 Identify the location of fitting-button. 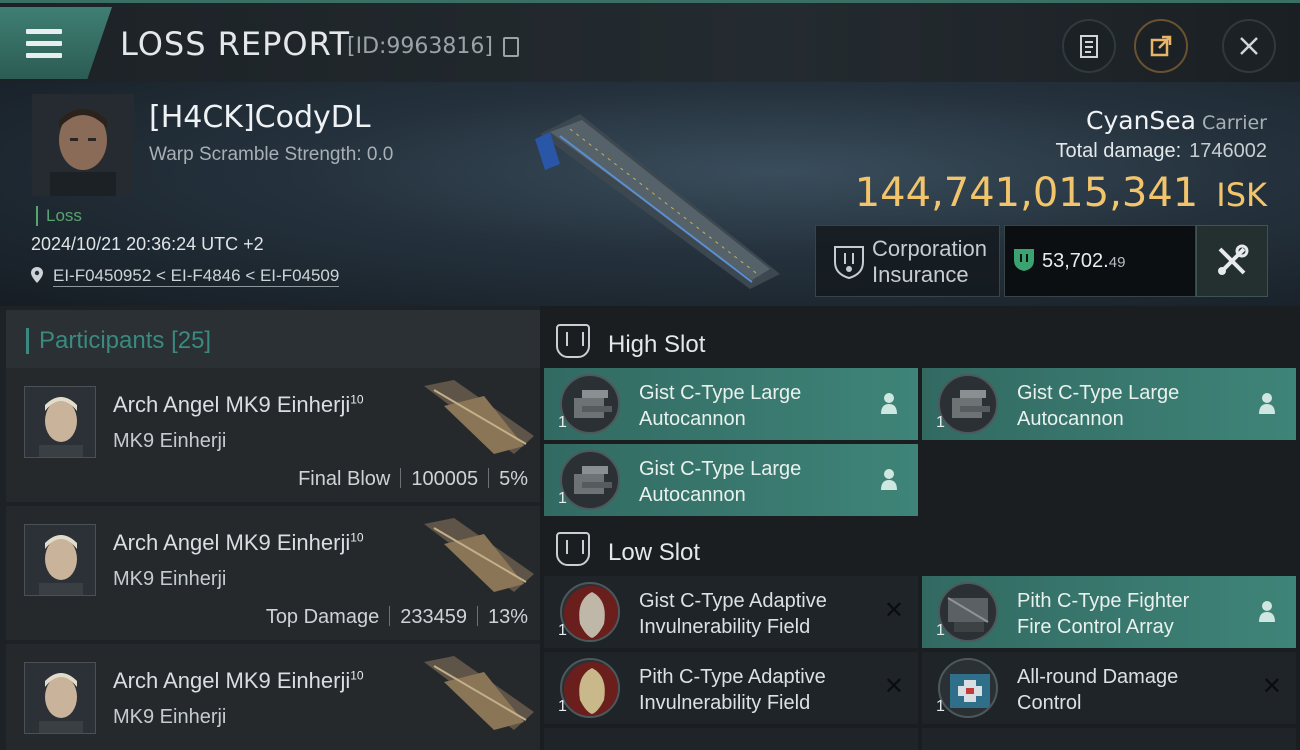
(1232, 261).